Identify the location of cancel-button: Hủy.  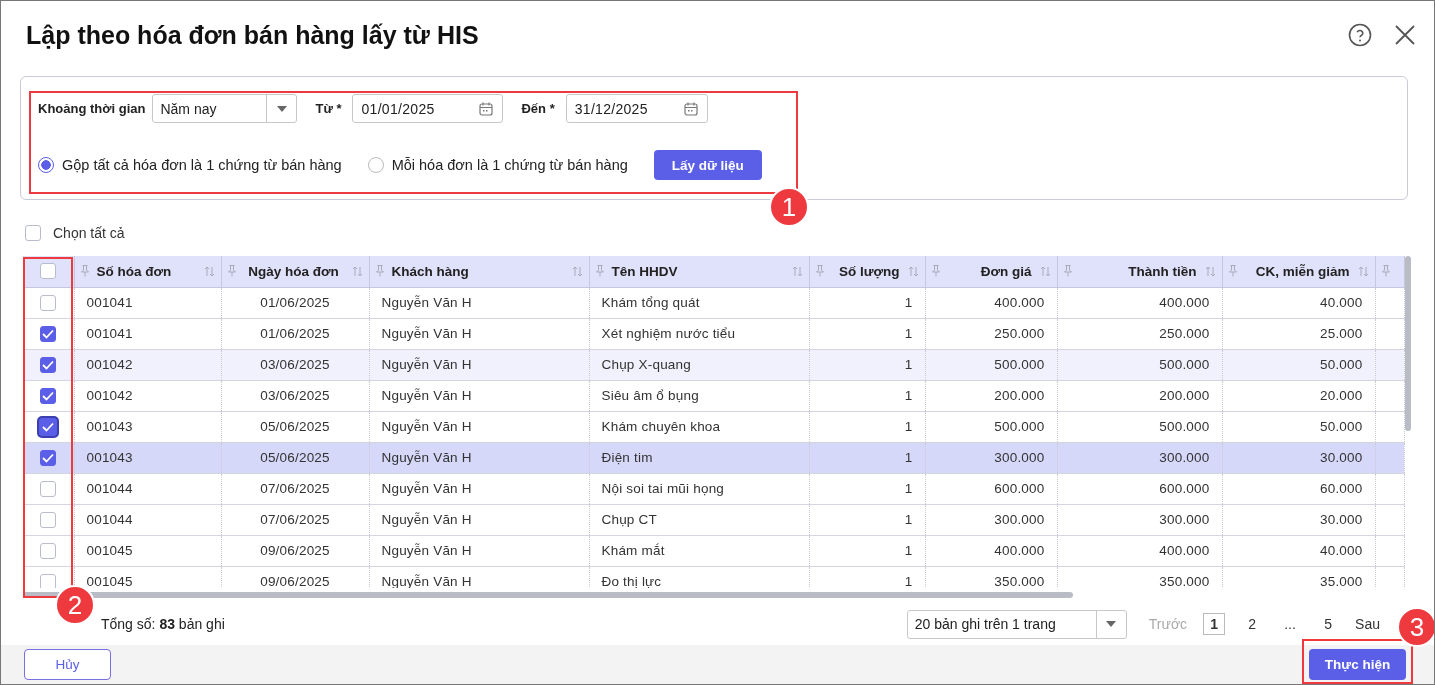
(67, 664).